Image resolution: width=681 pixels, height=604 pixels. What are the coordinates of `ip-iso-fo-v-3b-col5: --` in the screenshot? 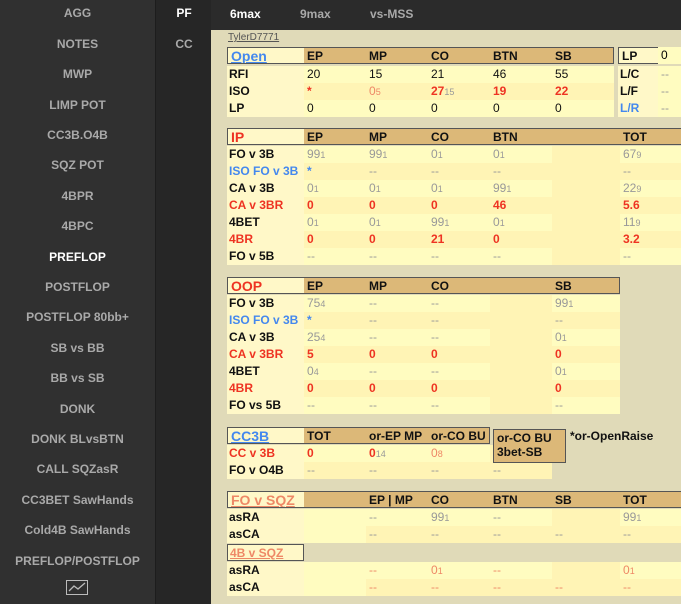 It's located at (650, 171).